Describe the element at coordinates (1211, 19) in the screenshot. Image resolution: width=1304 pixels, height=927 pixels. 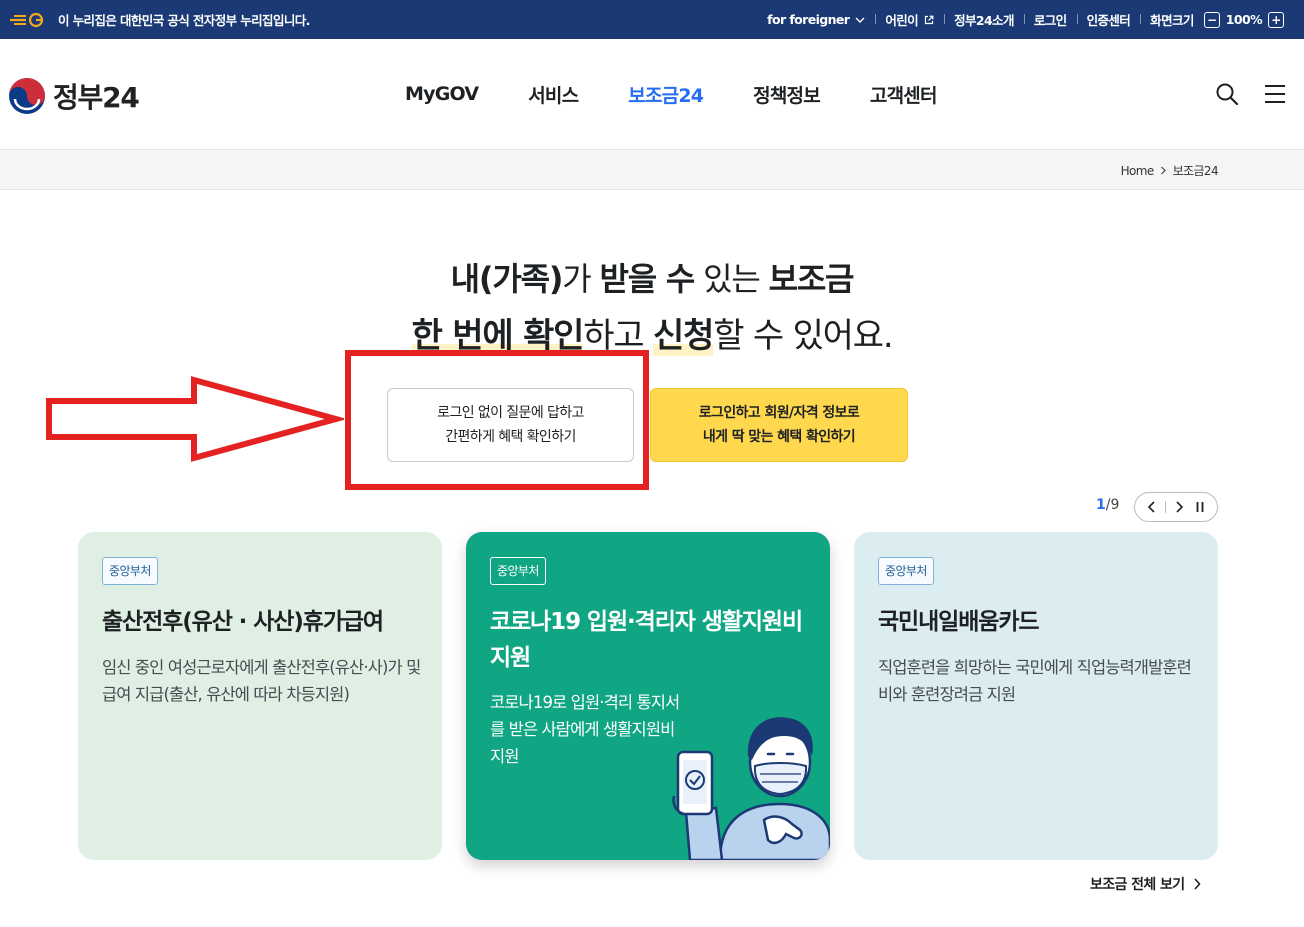
I see `zoom-out-button: −` at that location.